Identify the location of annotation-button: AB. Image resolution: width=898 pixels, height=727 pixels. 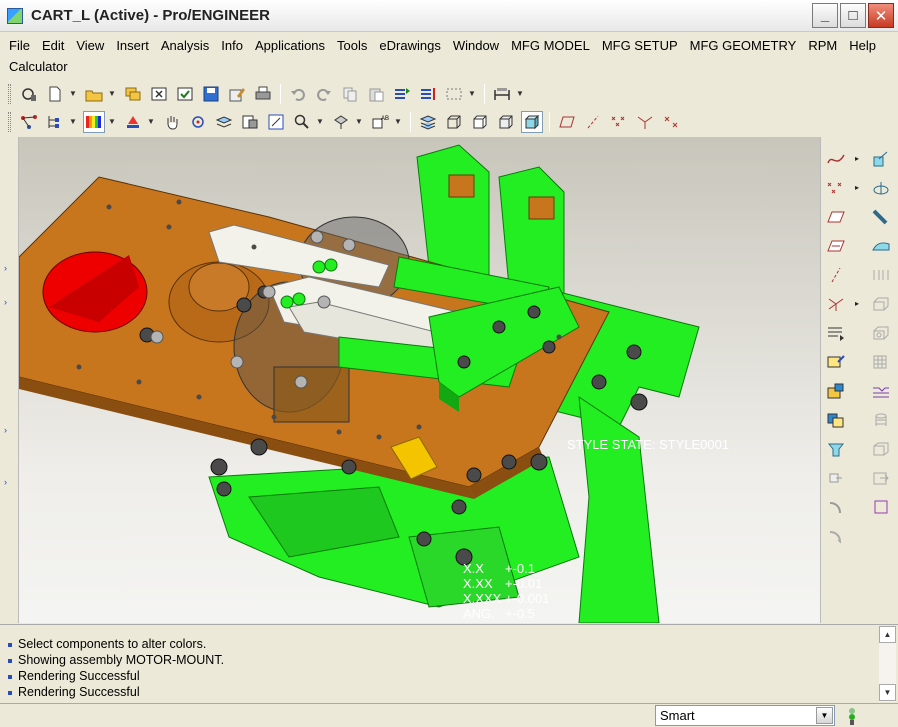
(380, 122).